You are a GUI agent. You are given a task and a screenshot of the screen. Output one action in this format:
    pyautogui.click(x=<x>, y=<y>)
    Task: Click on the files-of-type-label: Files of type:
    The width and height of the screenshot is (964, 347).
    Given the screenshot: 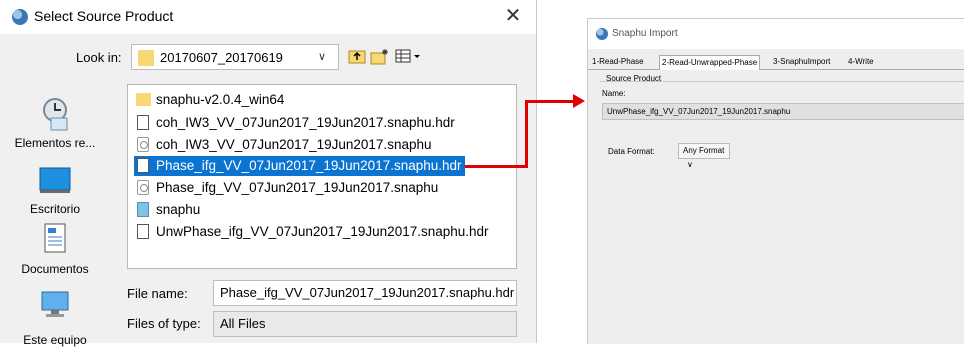 What is the action you would take?
    pyautogui.click(x=164, y=323)
    